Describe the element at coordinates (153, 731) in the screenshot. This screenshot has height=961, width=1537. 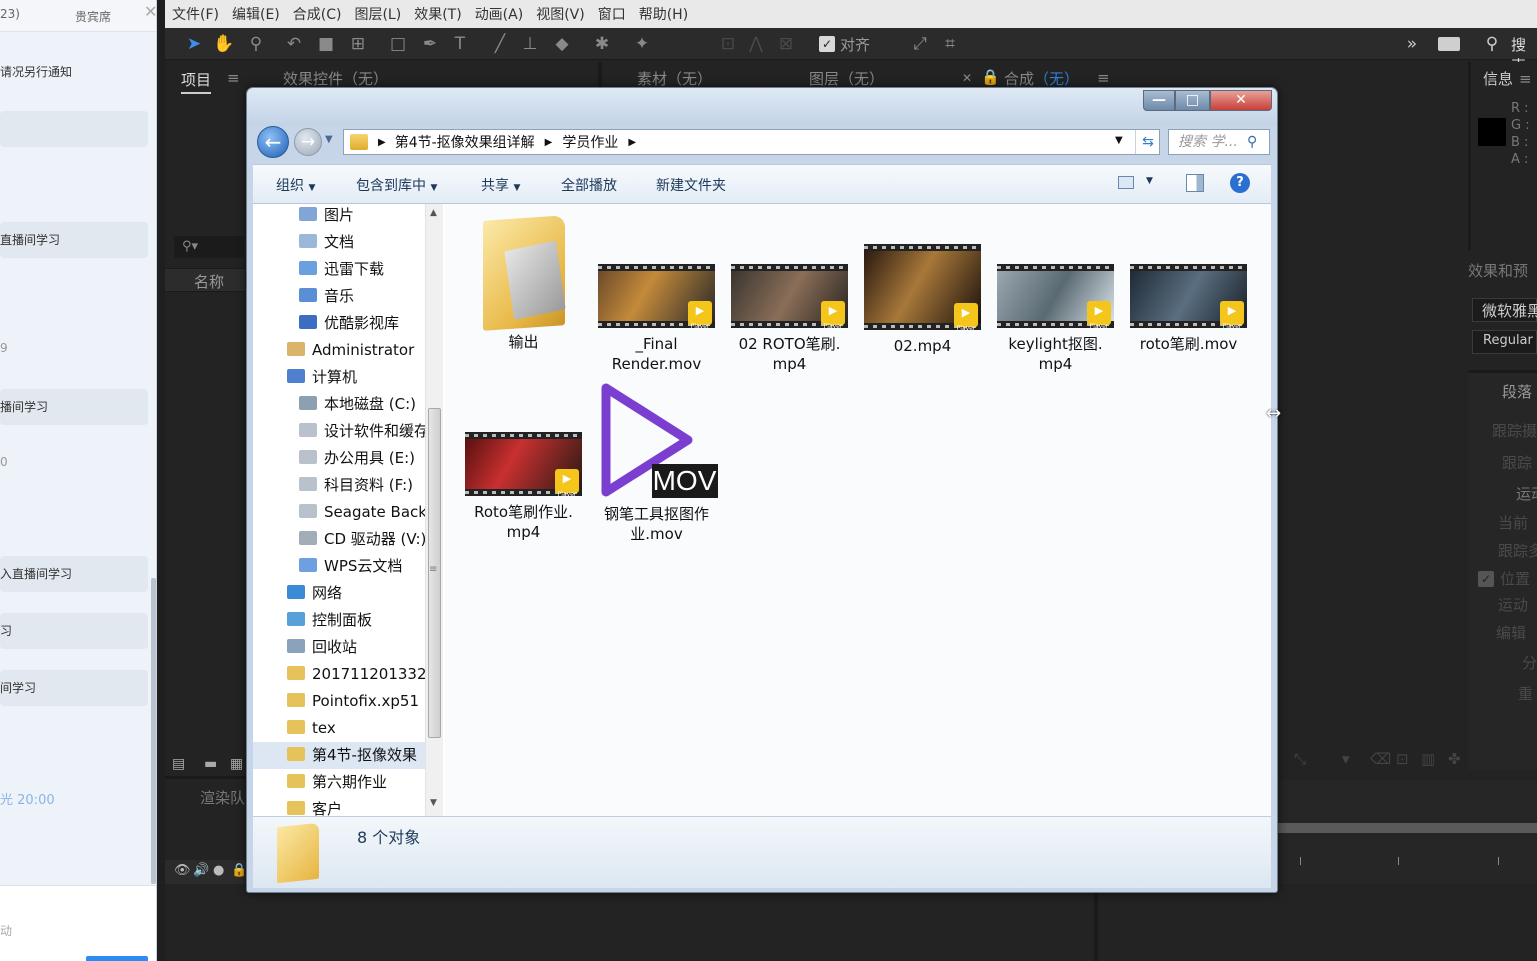
I see `chat-scrollbar` at that location.